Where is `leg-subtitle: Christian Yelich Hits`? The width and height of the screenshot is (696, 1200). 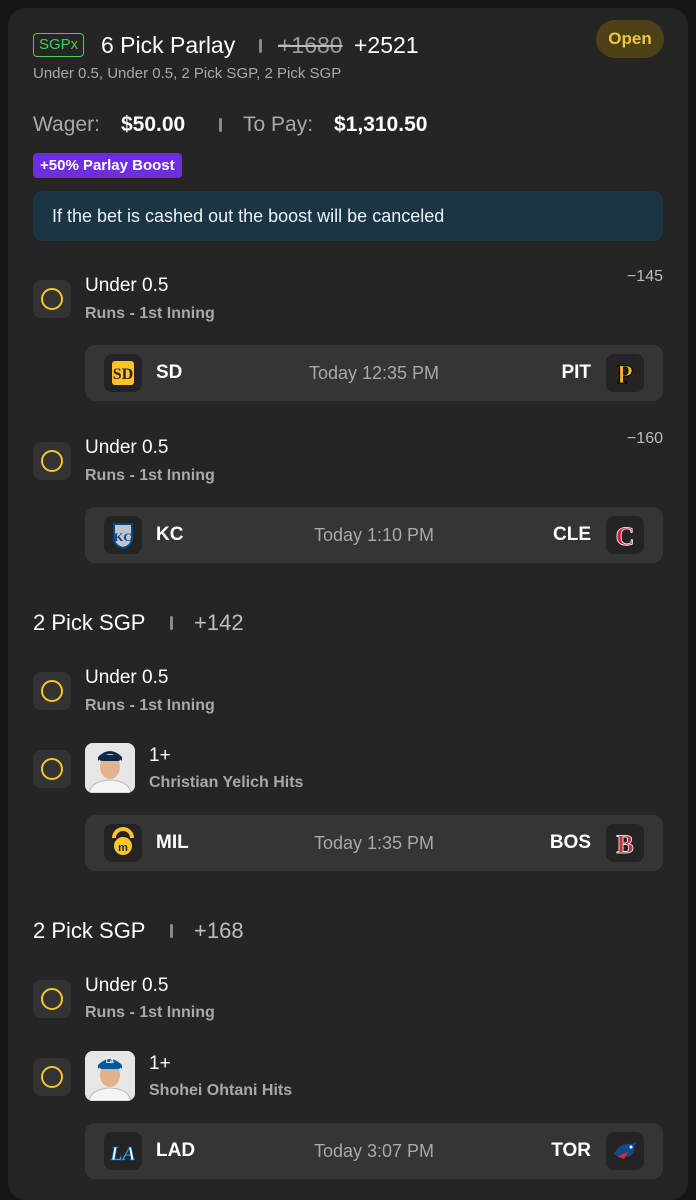 leg-subtitle: Christian Yelich Hits is located at coordinates (226, 782).